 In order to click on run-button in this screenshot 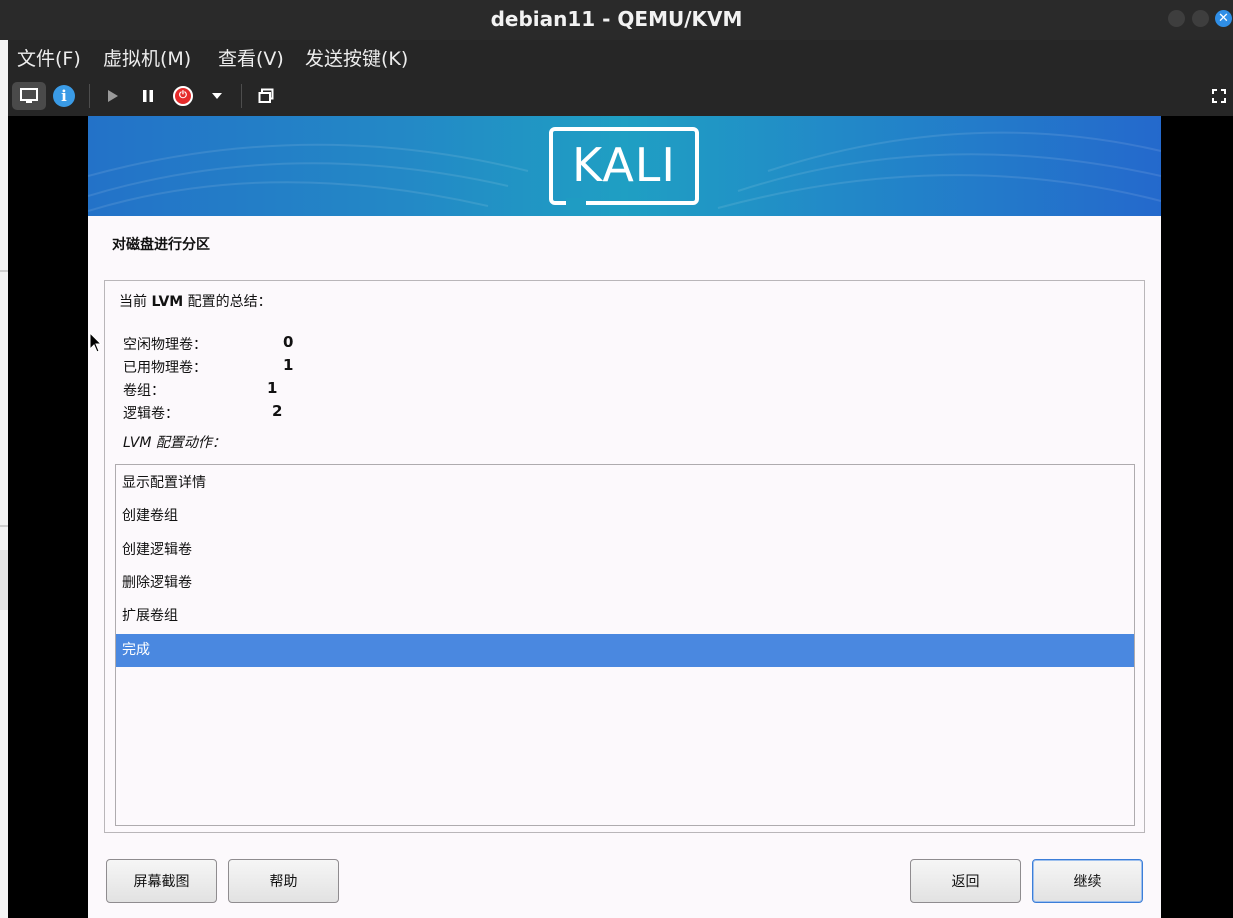, I will do `click(113, 96)`.